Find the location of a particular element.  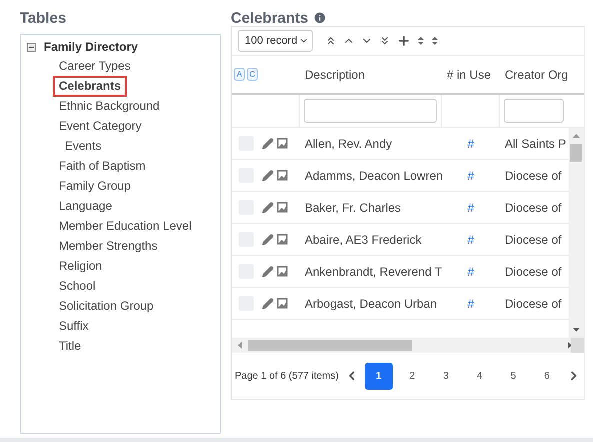

panel-title: Celebrants is located at coordinates (270, 18).